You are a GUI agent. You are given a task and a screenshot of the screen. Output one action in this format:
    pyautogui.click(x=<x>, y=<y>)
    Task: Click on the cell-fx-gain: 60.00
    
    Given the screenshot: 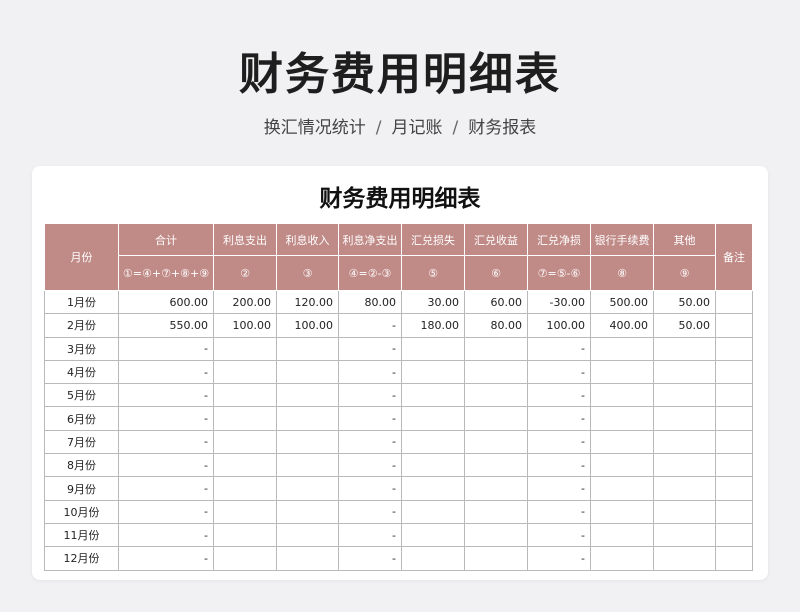 What is the action you would take?
    pyautogui.click(x=496, y=302)
    